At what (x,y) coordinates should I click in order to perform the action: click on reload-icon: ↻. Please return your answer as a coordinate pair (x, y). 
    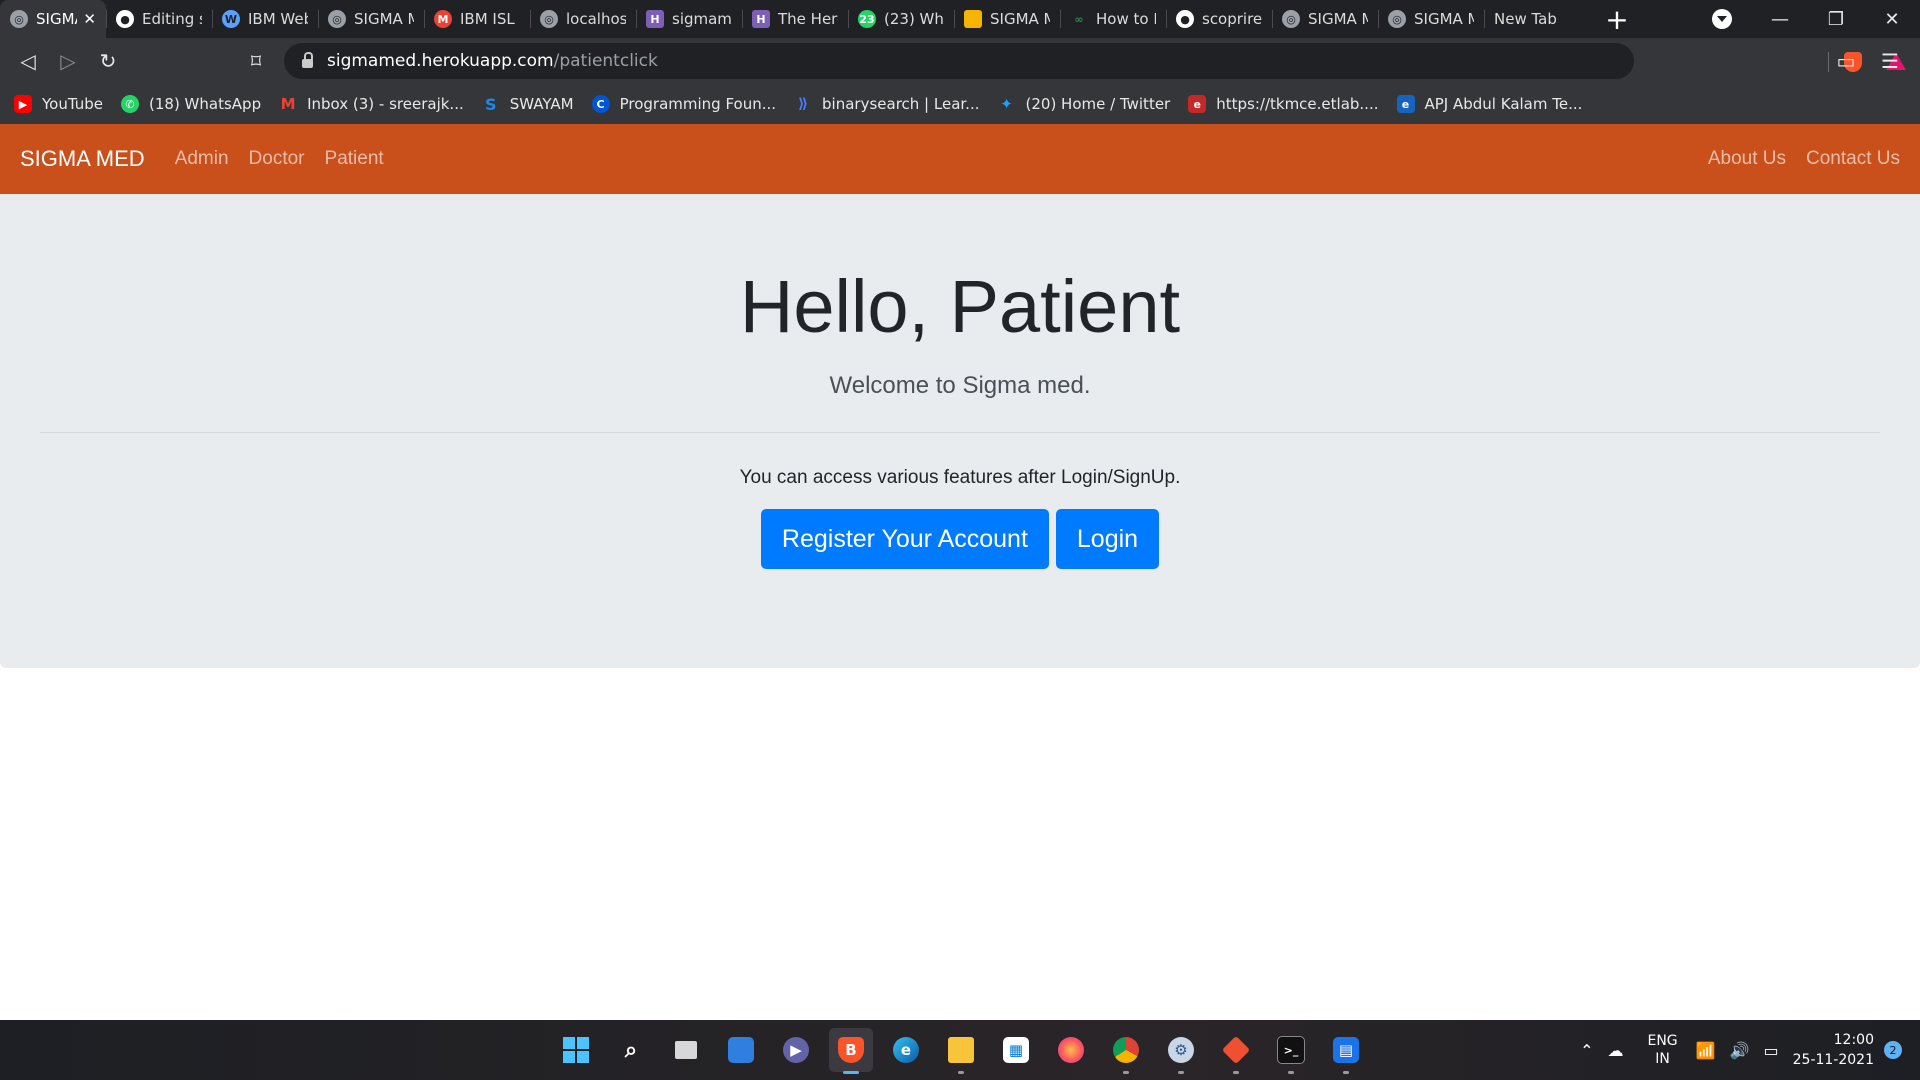
    Looking at the image, I should click on (108, 61).